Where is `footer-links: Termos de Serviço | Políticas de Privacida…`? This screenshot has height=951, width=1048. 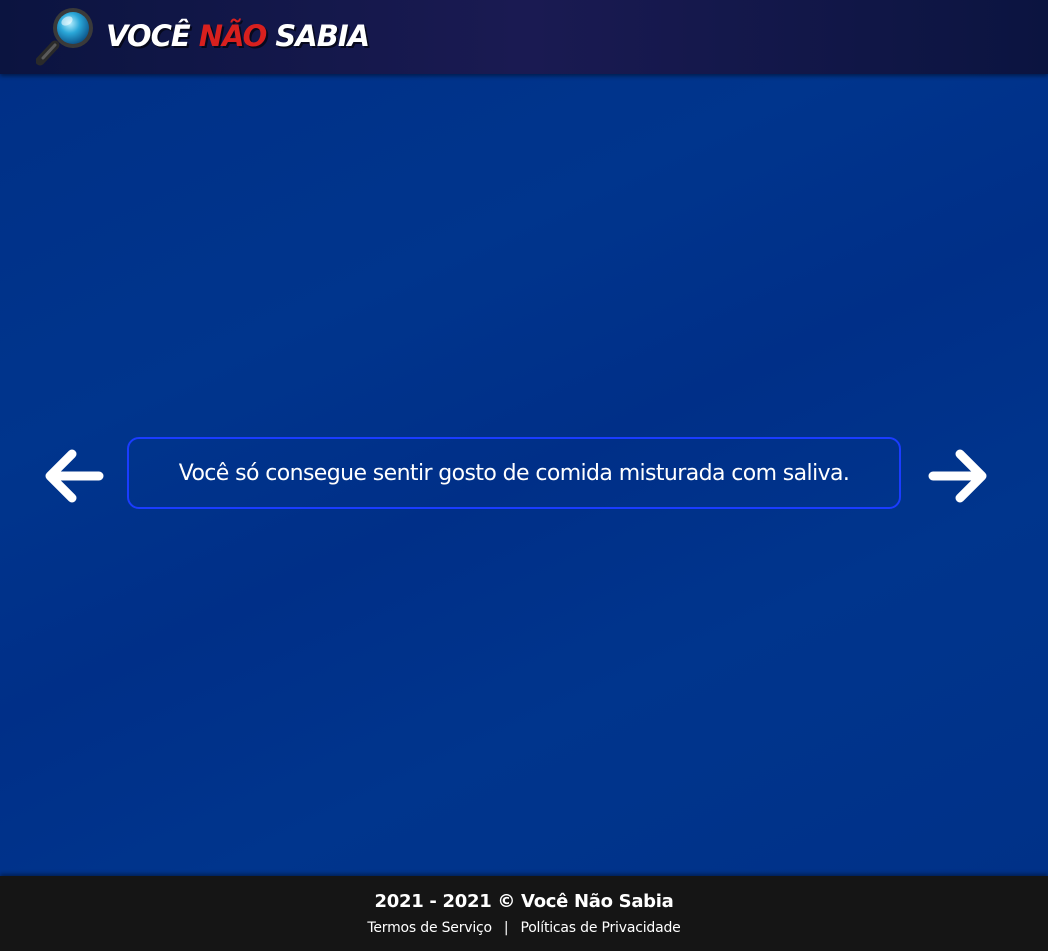 footer-links: Termos de Serviço | Políticas de Privacida… is located at coordinates (524, 928).